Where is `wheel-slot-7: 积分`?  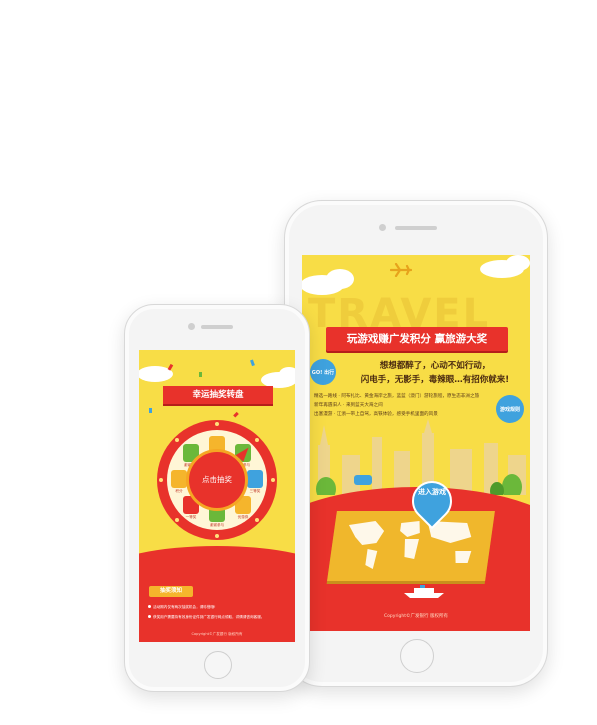 wheel-slot-7: 积分 is located at coordinates (179, 491).